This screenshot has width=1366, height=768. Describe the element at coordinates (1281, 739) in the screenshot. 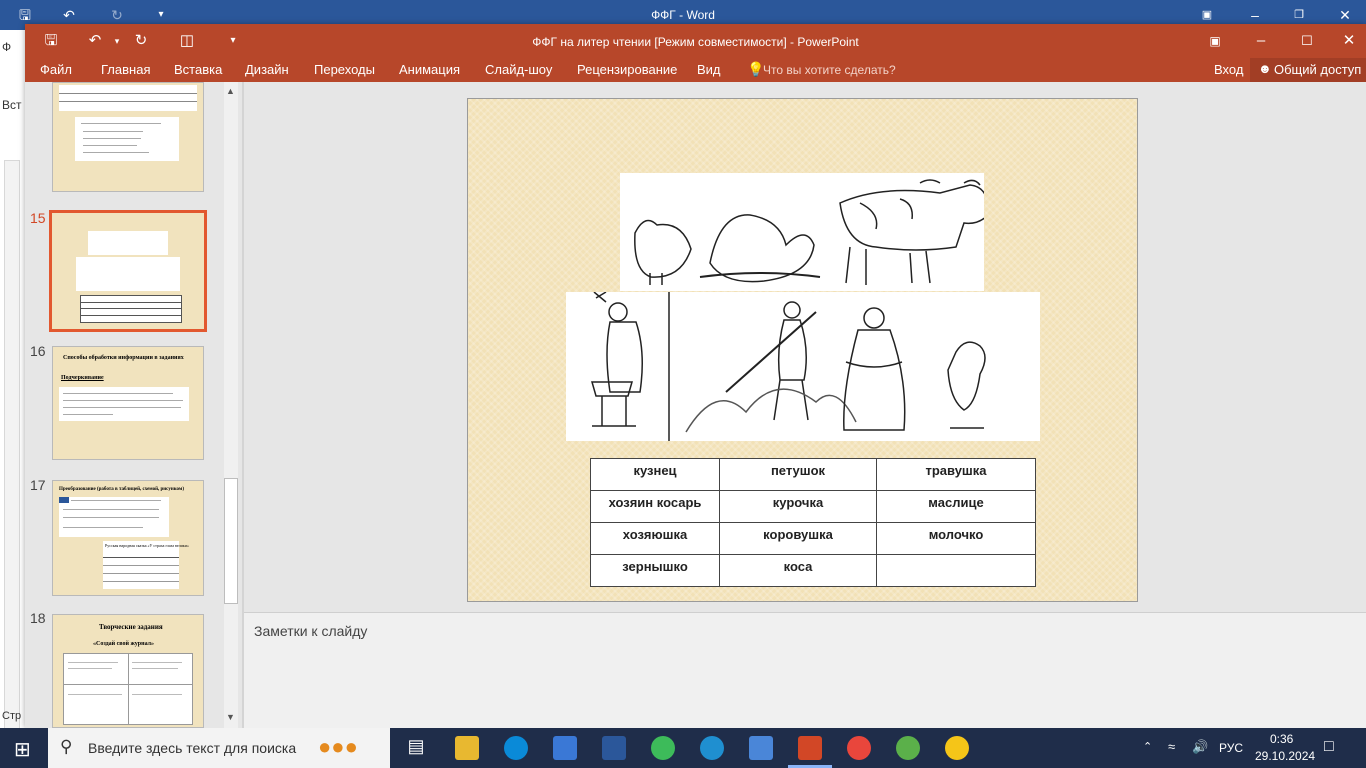

I see `clock-time: 0:36` at that location.